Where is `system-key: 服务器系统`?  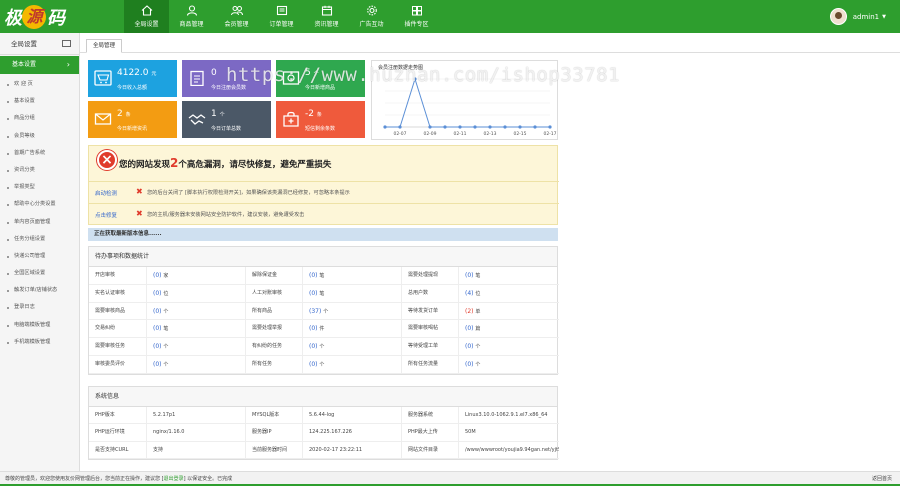
system-key: 服务器系统 is located at coordinates (429, 416).